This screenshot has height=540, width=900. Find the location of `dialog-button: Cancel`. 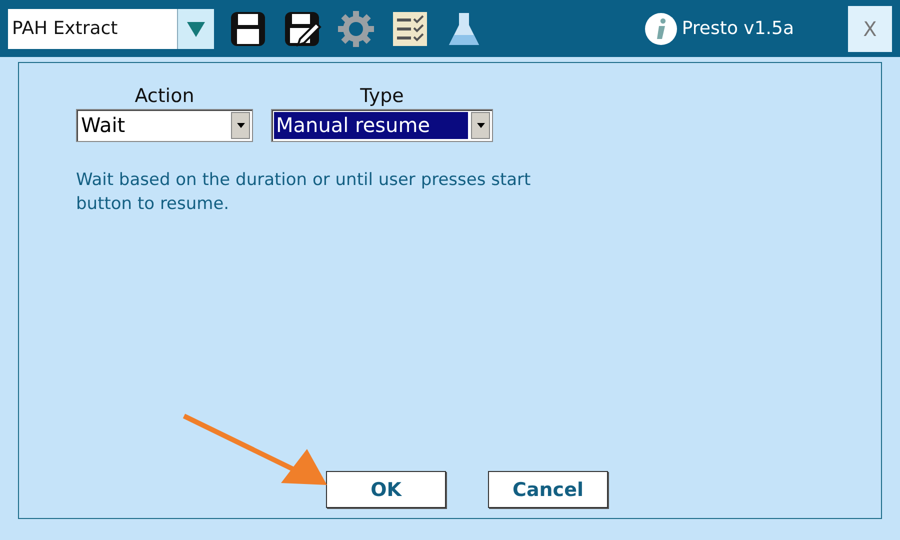

dialog-button: Cancel is located at coordinates (548, 489).